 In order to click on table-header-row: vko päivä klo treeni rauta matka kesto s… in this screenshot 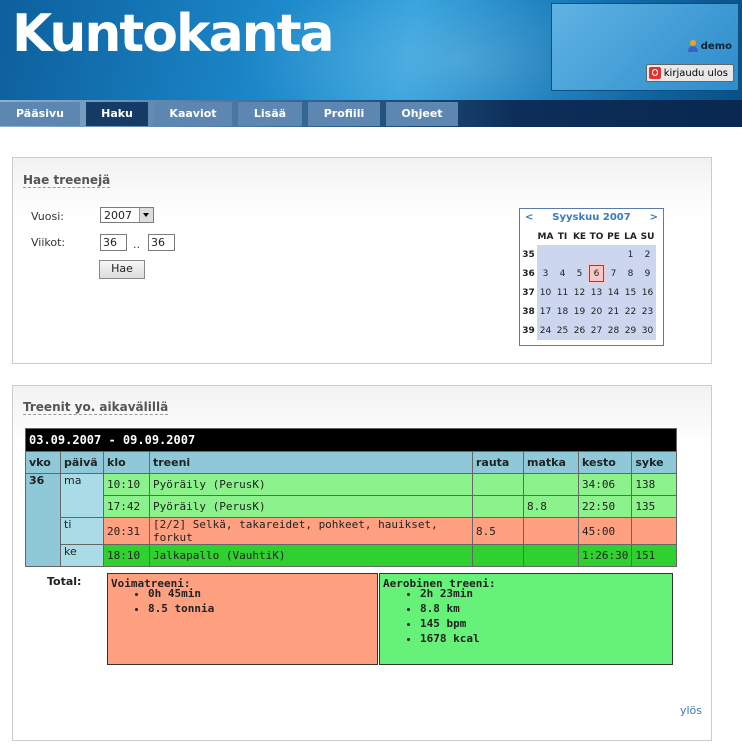, I will do `click(351, 462)`.